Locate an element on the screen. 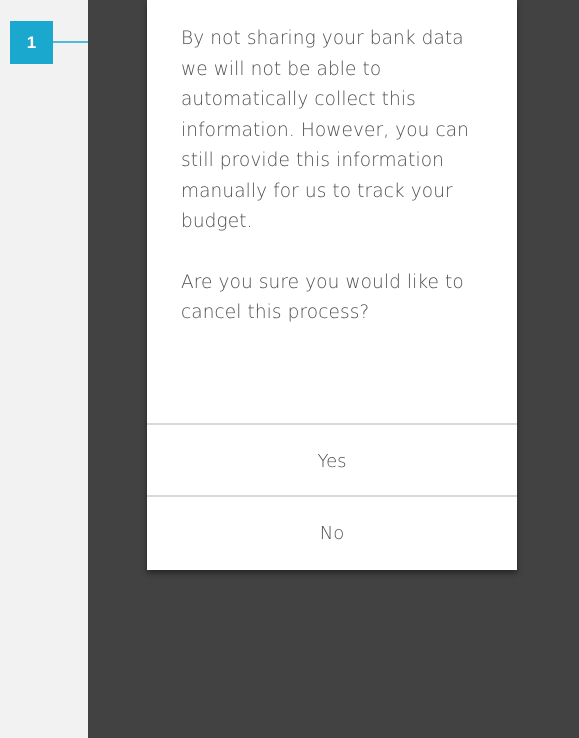  yes-button: Yes is located at coordinates (332, 462).